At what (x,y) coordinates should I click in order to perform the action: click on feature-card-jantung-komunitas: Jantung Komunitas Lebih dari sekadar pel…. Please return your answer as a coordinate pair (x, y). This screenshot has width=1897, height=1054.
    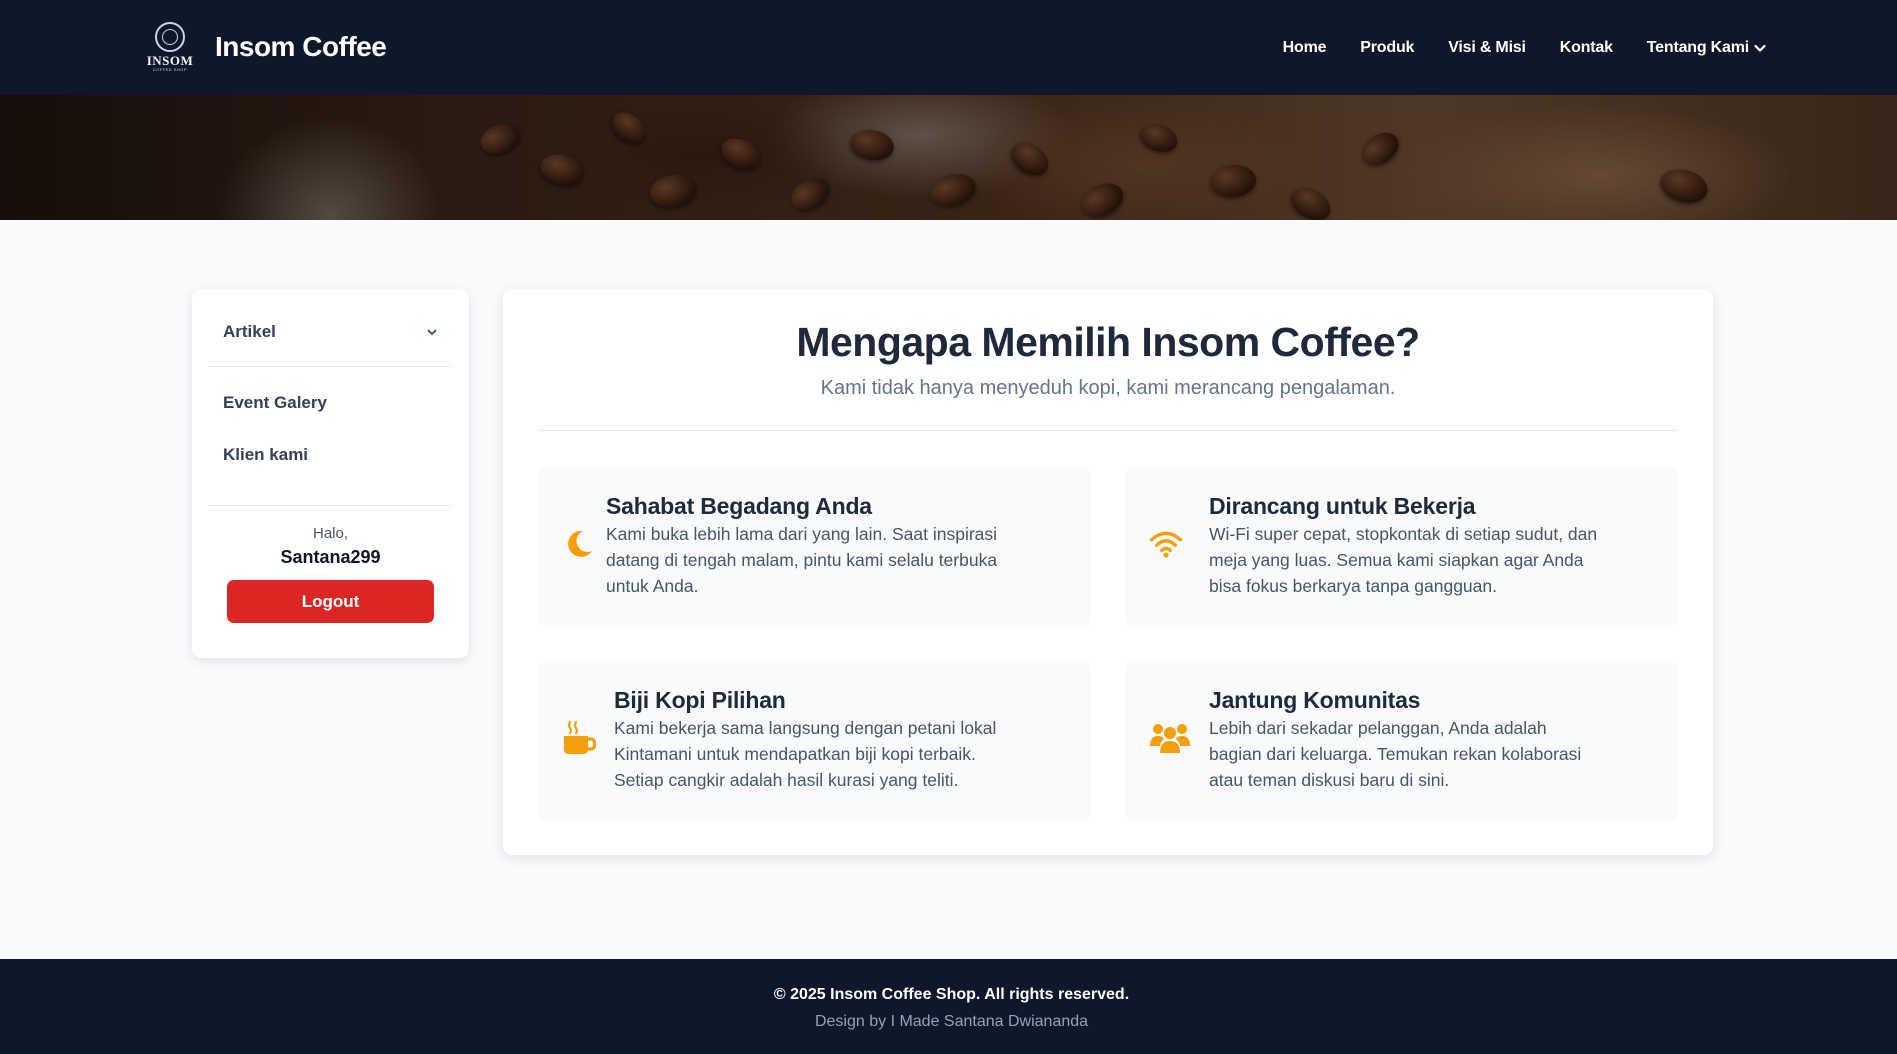
    Looking at the image, I should click on (1401, 741).